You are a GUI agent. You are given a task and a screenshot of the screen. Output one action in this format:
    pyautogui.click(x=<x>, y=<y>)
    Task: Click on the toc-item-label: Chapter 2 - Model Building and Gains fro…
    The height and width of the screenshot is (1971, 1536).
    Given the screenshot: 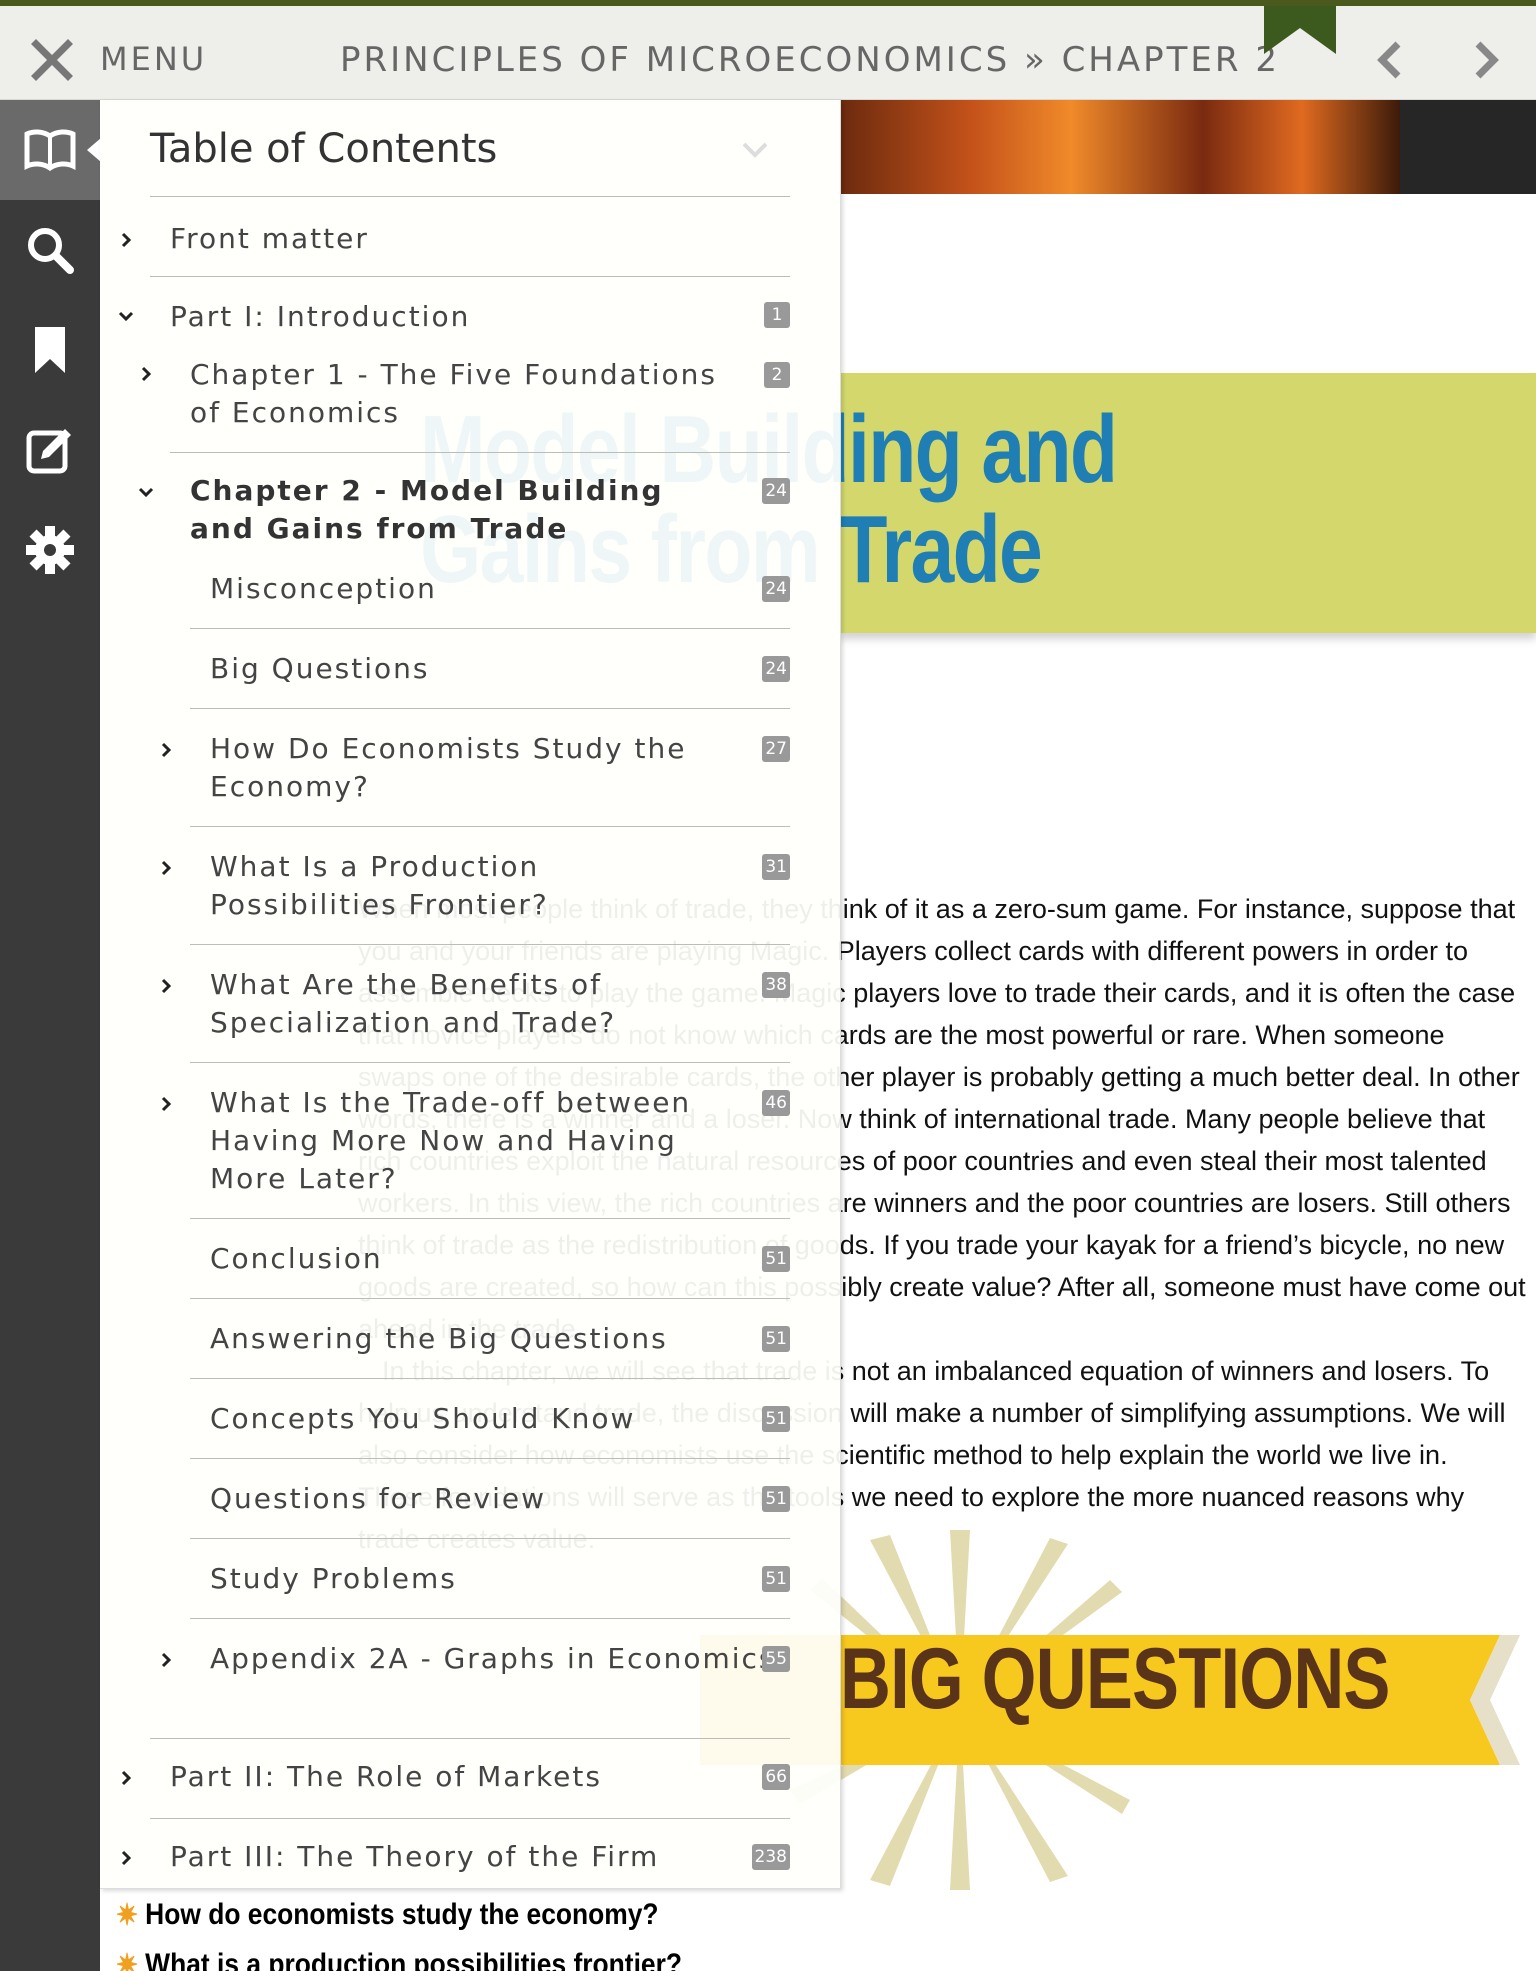 What is the action you would take?
    pyautogui.click(x=427, y=509)
    